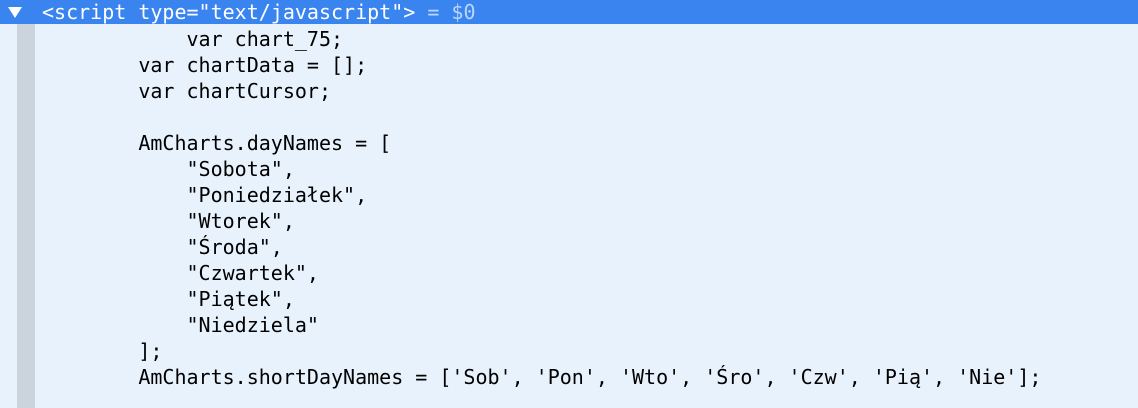 Image resolution: width=1138 pixels, height=408 pixels. Describe the element at coordinates (217, 143) in the screenshot. I see `code-line: AmCharts.dayNames = [` at that location.